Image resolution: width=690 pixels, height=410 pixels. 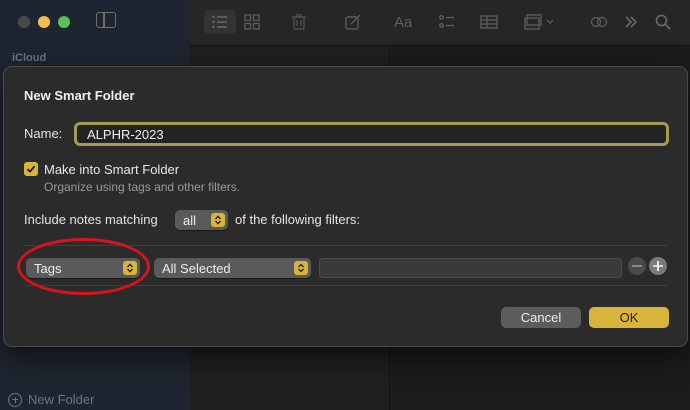 What do you see at coordinates (353, 22) in the screenshot?
I see `compose-icon` at bounding box center [353, 22].